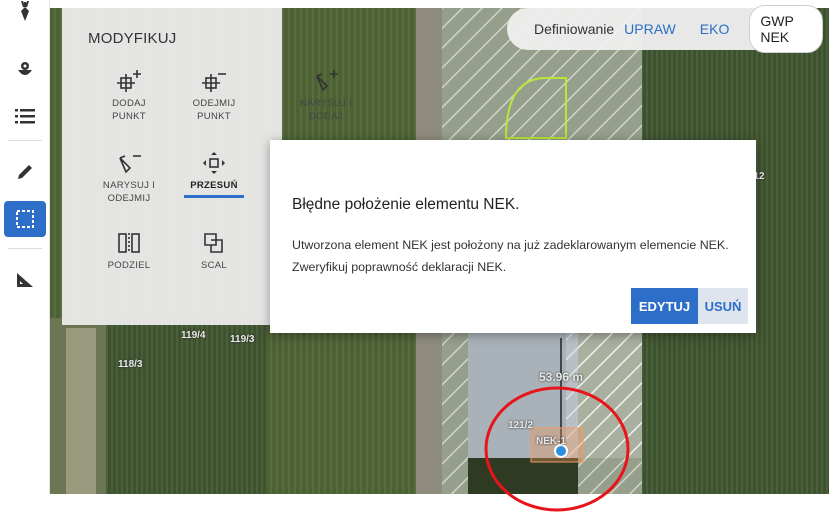 This screenshot has height=515, width=829. I want to click on tool-draw-subtract: NARYSUJ I ODEJMIJ, so click(129, 176).